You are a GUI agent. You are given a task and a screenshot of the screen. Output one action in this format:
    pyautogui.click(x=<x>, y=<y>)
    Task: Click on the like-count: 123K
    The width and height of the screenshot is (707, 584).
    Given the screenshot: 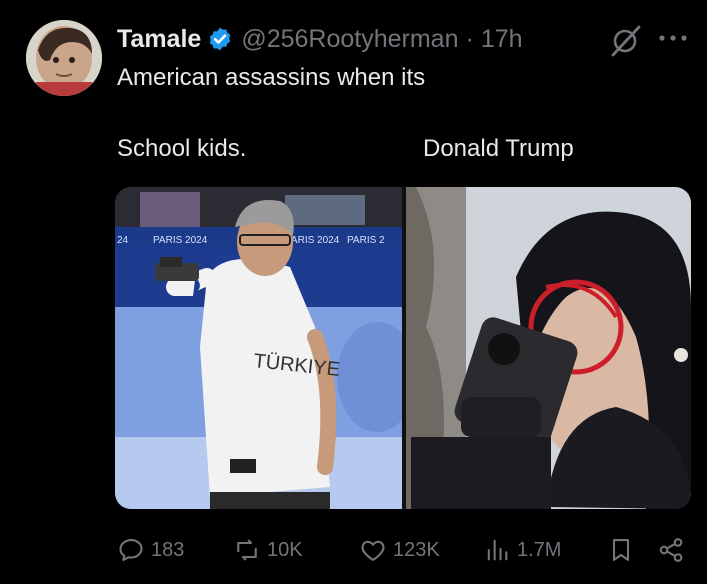 What is the action you would take?
    pyautogui.click(x=416, y=549)
    